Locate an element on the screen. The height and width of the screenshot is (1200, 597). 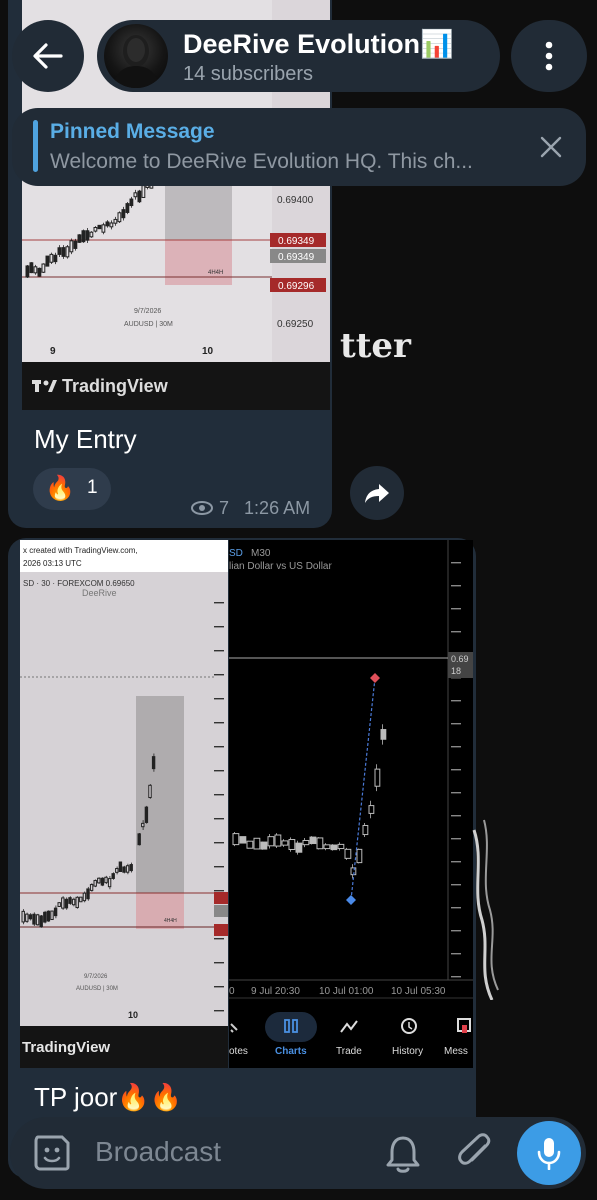
attach-button is located at coordinates (475, 1155).